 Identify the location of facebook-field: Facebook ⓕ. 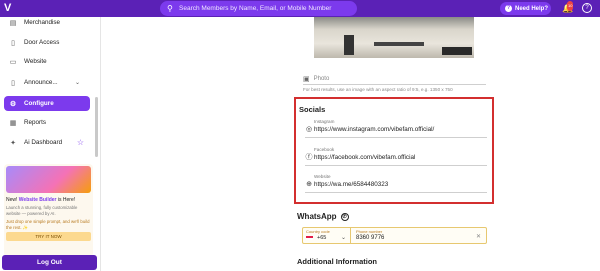
(396, 155).